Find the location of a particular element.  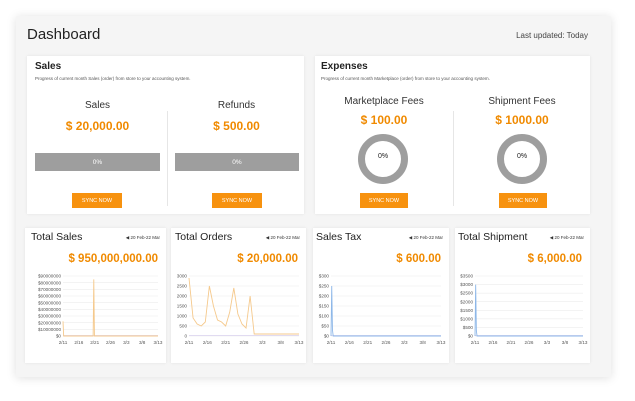

y-tick-label: $60000000 is located at coordinates (49, 296).